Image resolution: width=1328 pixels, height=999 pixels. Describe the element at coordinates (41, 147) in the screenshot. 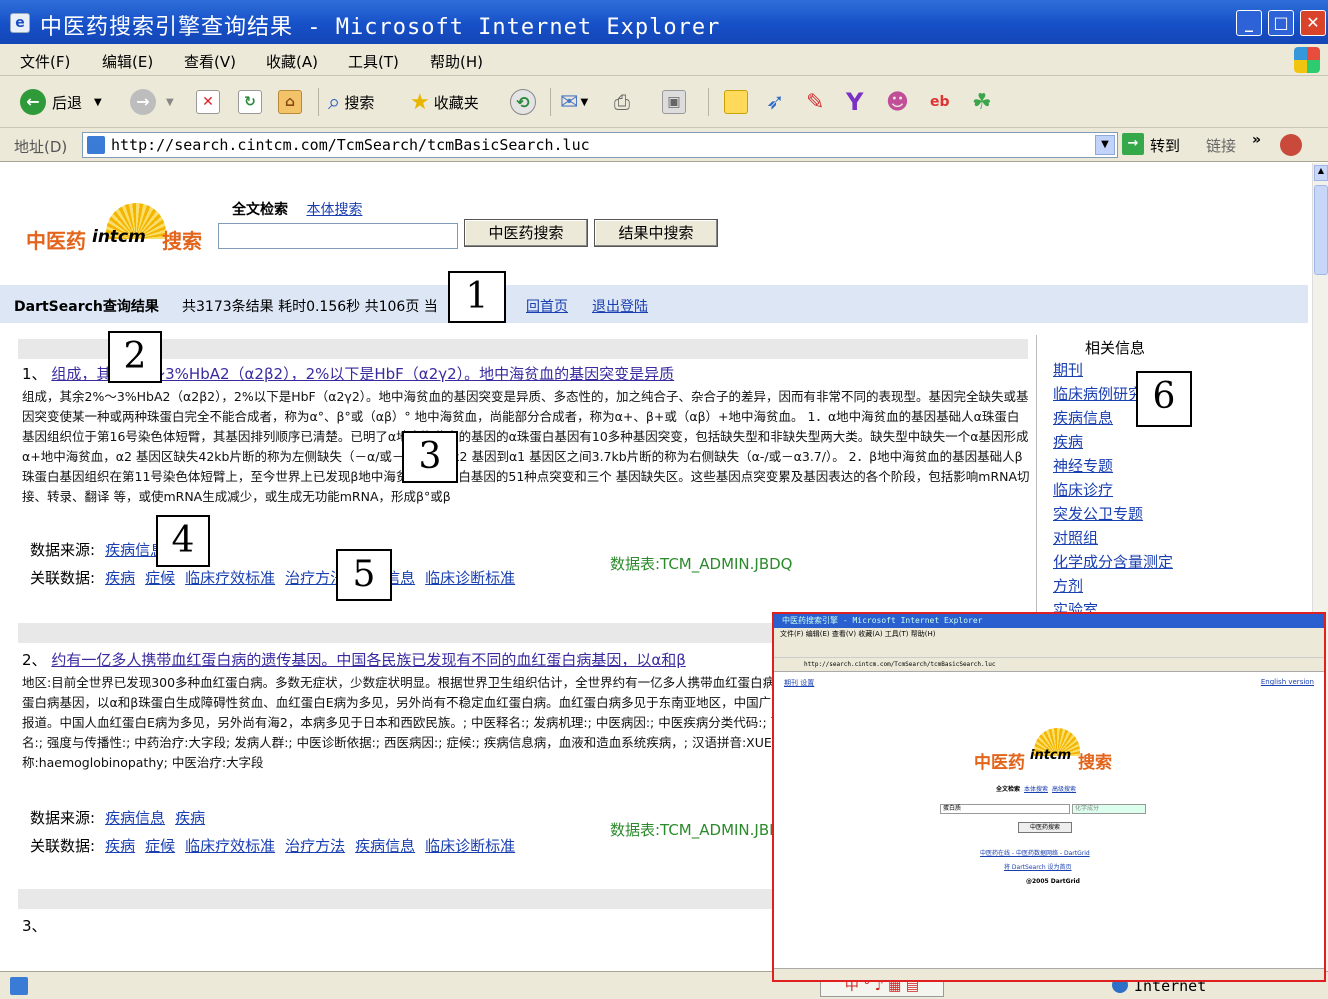

I see `address-label: 地址(D)` at that location.